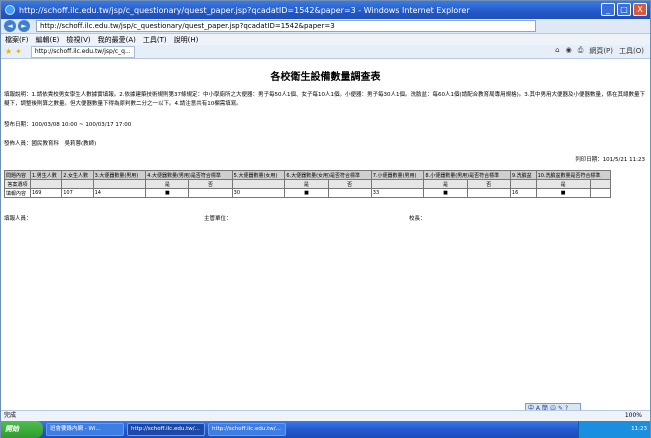 Image resolution: width=651 pixels, height=438 pixels. Describe the element at coordinates (258, 193) in the screenshot. I see `table-cell: 30` at that location.